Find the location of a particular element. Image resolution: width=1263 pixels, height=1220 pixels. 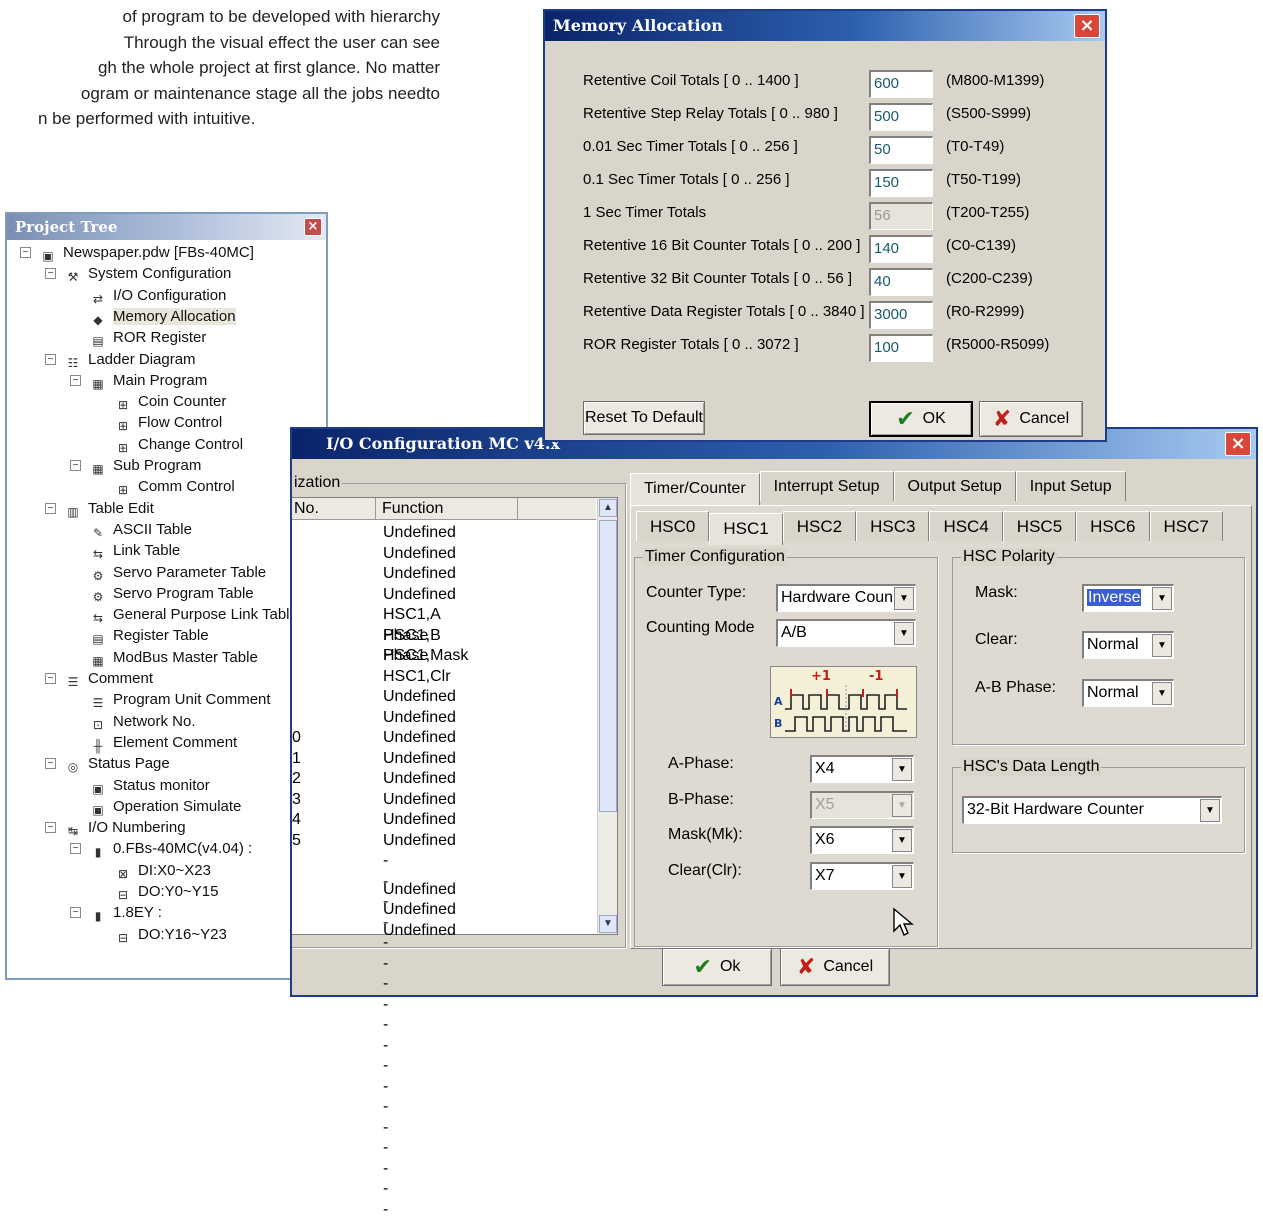

tree-node: − ☰ Comment is located at coordinates (99, 678).